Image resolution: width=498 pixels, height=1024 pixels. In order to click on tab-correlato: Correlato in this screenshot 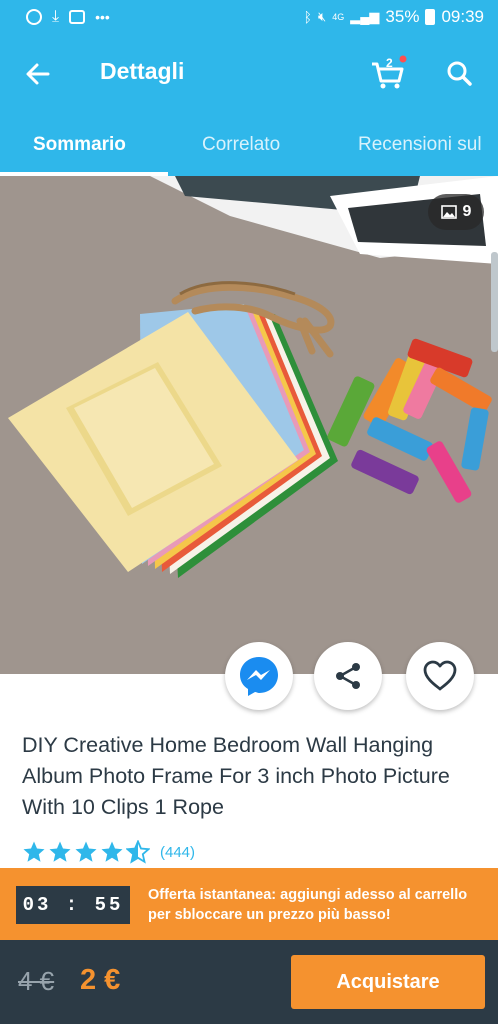, I will do `click(241, 145)`.